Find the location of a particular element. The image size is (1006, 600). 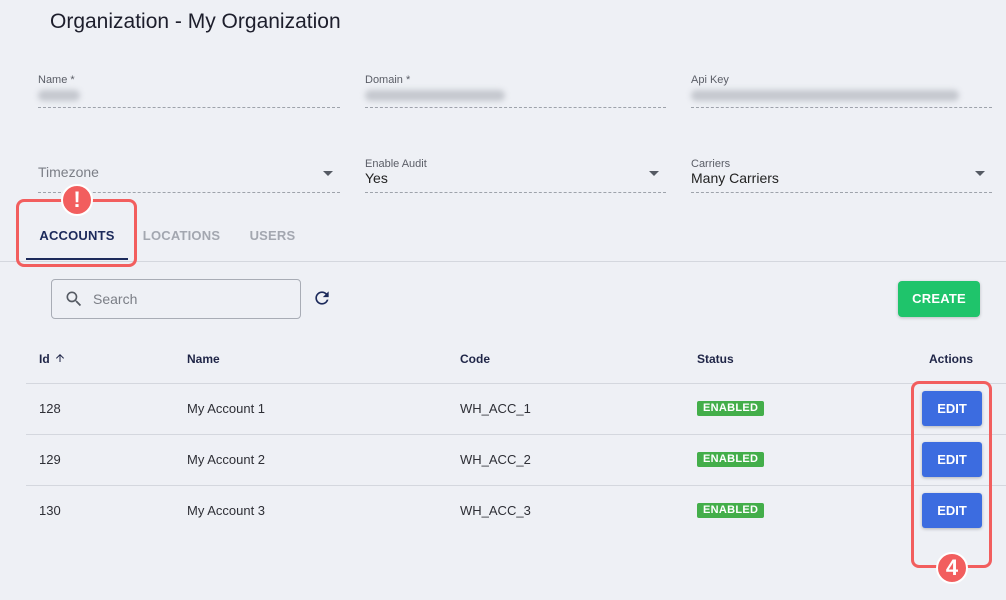

actions-marker-badge: 4 is located at coordinates (952, 568).